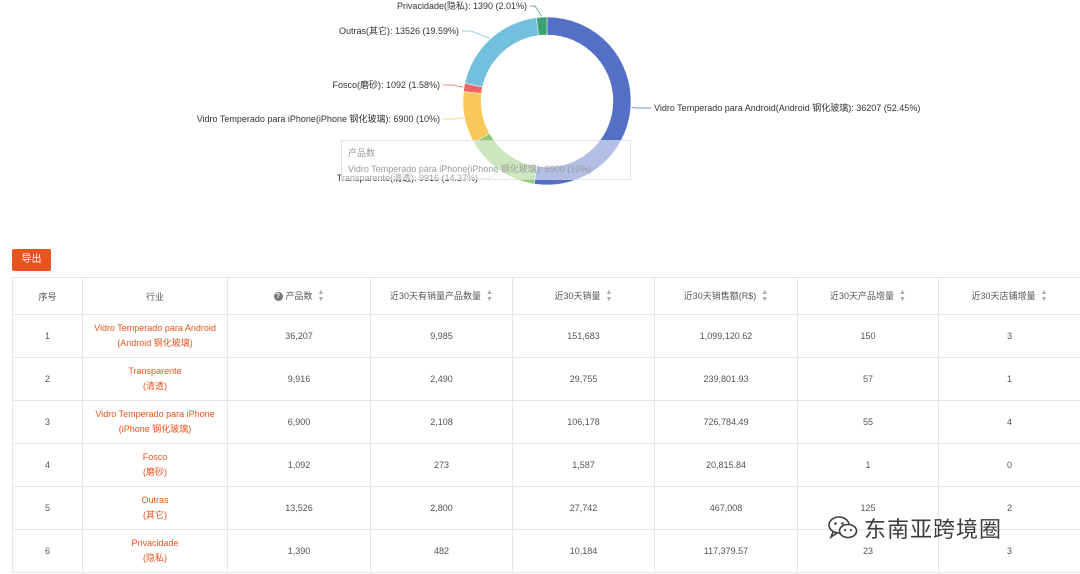 The width and height of the screenshot is (1080, 574). I want to click on cell-sales: 27,742, so click(583, 508).